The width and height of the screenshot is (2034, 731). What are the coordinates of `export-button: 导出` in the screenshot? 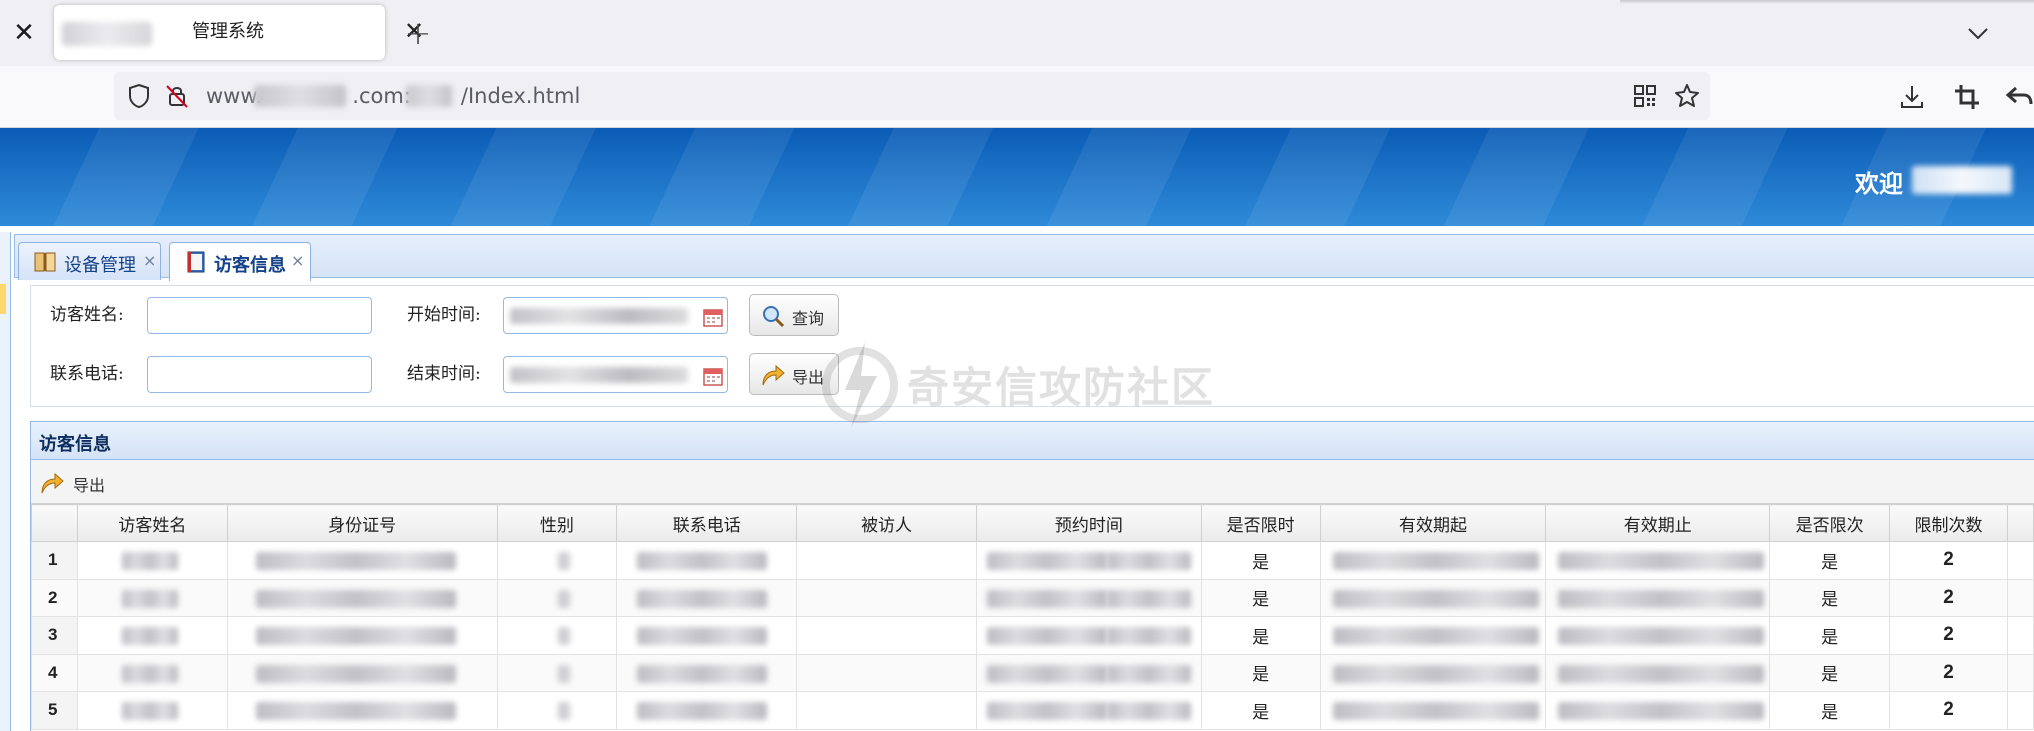 It's located at (794, 374).